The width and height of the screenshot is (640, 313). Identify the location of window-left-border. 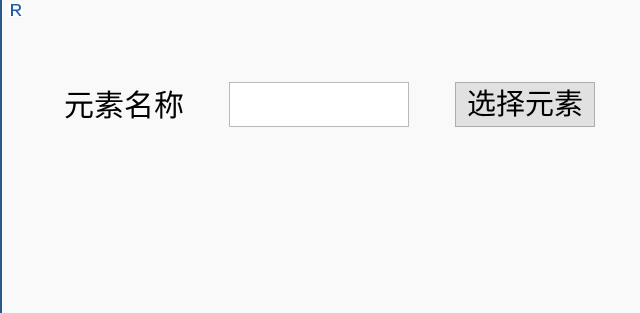
(1, 156).